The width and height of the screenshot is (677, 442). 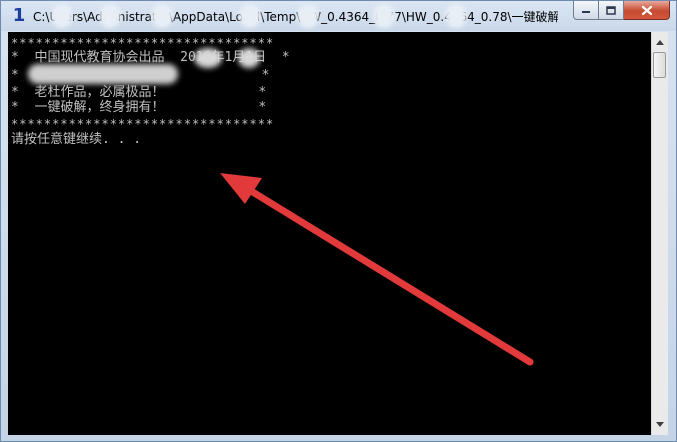 I want to click on console-app-icon: 1, so click(x=19, y=16).